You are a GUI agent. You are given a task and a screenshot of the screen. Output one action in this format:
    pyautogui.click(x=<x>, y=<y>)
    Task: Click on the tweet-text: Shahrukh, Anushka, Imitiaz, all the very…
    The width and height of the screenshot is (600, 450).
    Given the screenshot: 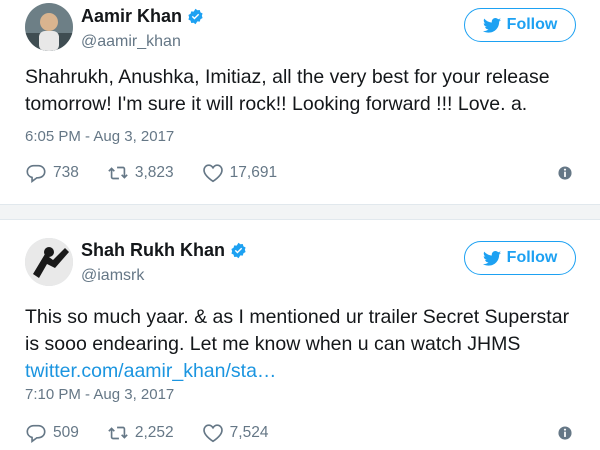 What is the action you would take?
    pyautogui.click(x=305, y=91)
    